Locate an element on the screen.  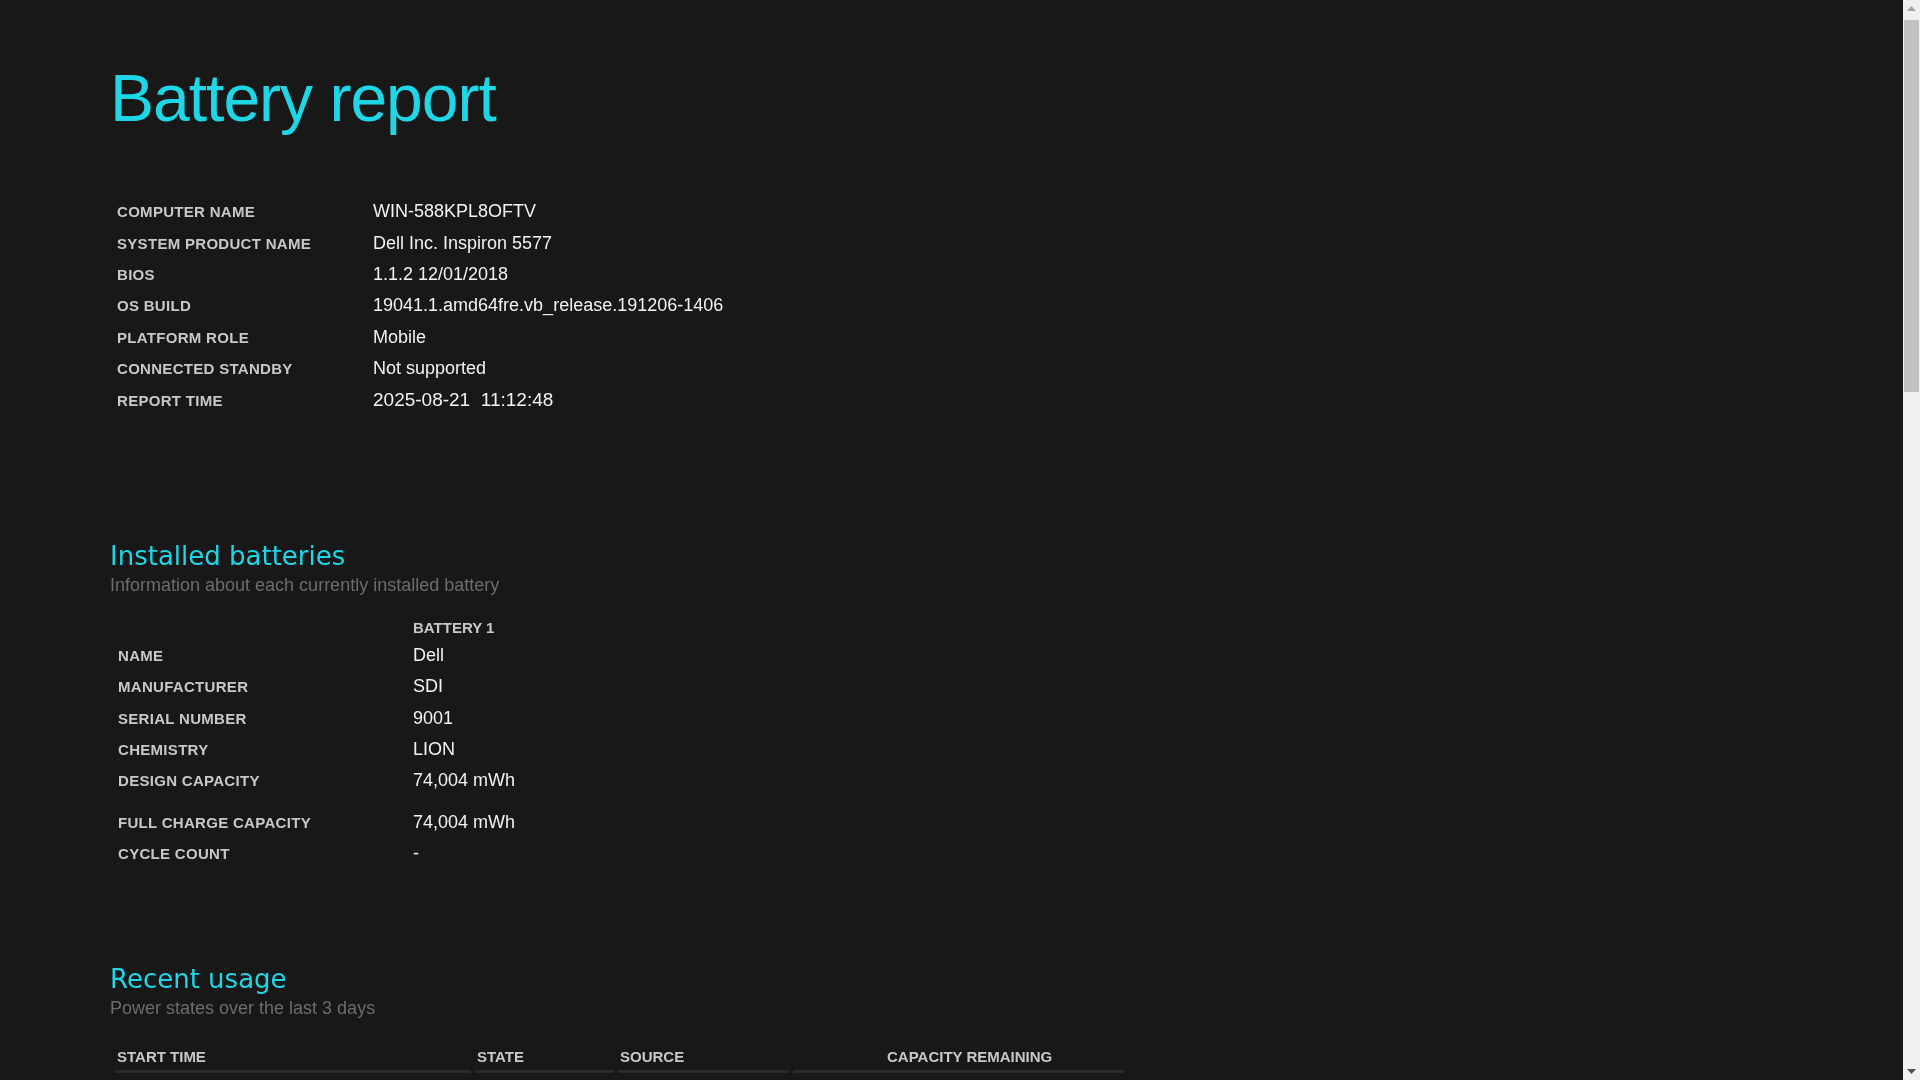
info-value: Dell Inc. Inspiron 5577 is located at coordinates (463, 242).